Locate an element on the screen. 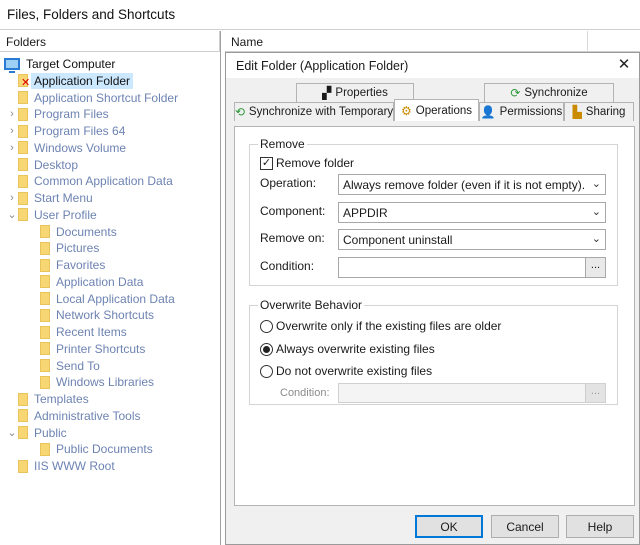 This screenshot has width=640, height=545. remove-x-icon: ✕ is located at coordinates (26, 83).